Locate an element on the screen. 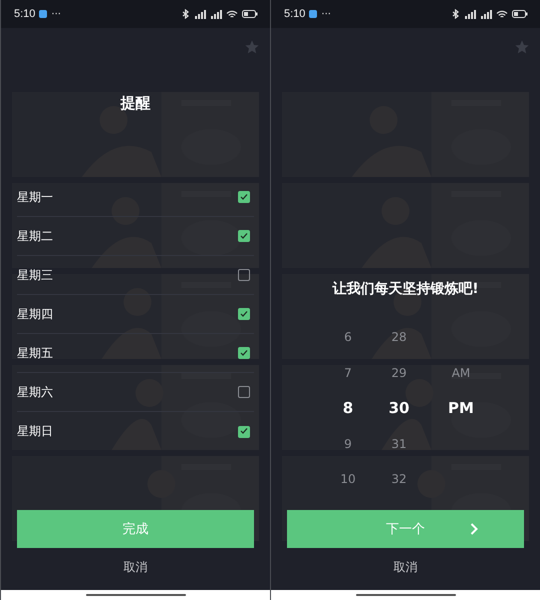 This screenshot has height=600, width=540. dialog-title: 让我们每天坚持锻炼吧! is located at coordinates (405, 289).